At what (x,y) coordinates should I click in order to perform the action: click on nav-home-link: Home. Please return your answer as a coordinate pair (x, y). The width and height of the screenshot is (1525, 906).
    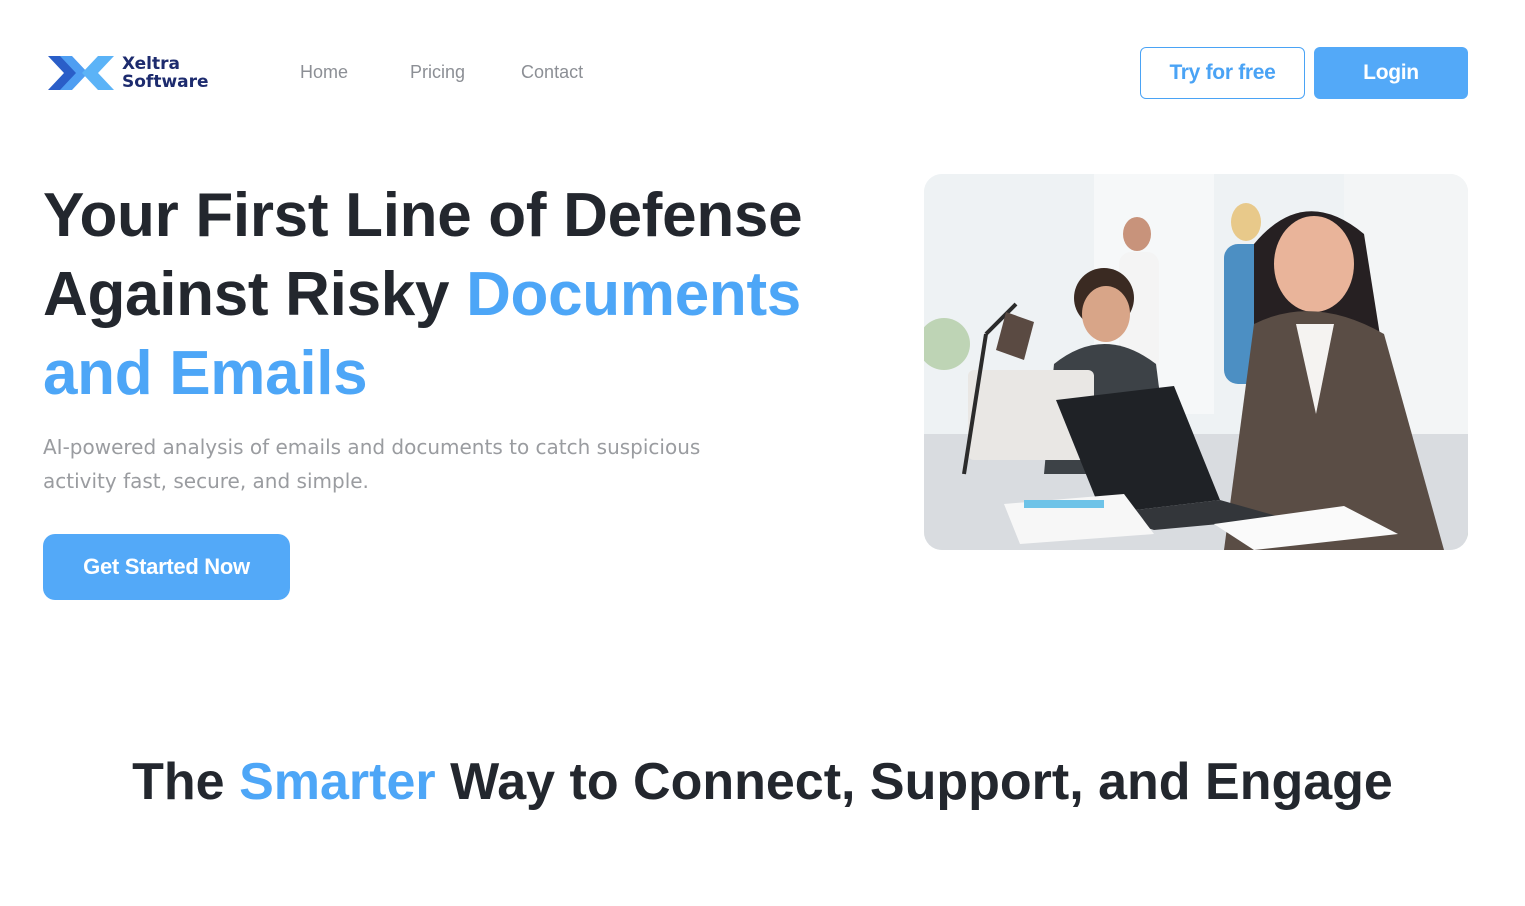
    Looking at the image, I should click on (324, 72).